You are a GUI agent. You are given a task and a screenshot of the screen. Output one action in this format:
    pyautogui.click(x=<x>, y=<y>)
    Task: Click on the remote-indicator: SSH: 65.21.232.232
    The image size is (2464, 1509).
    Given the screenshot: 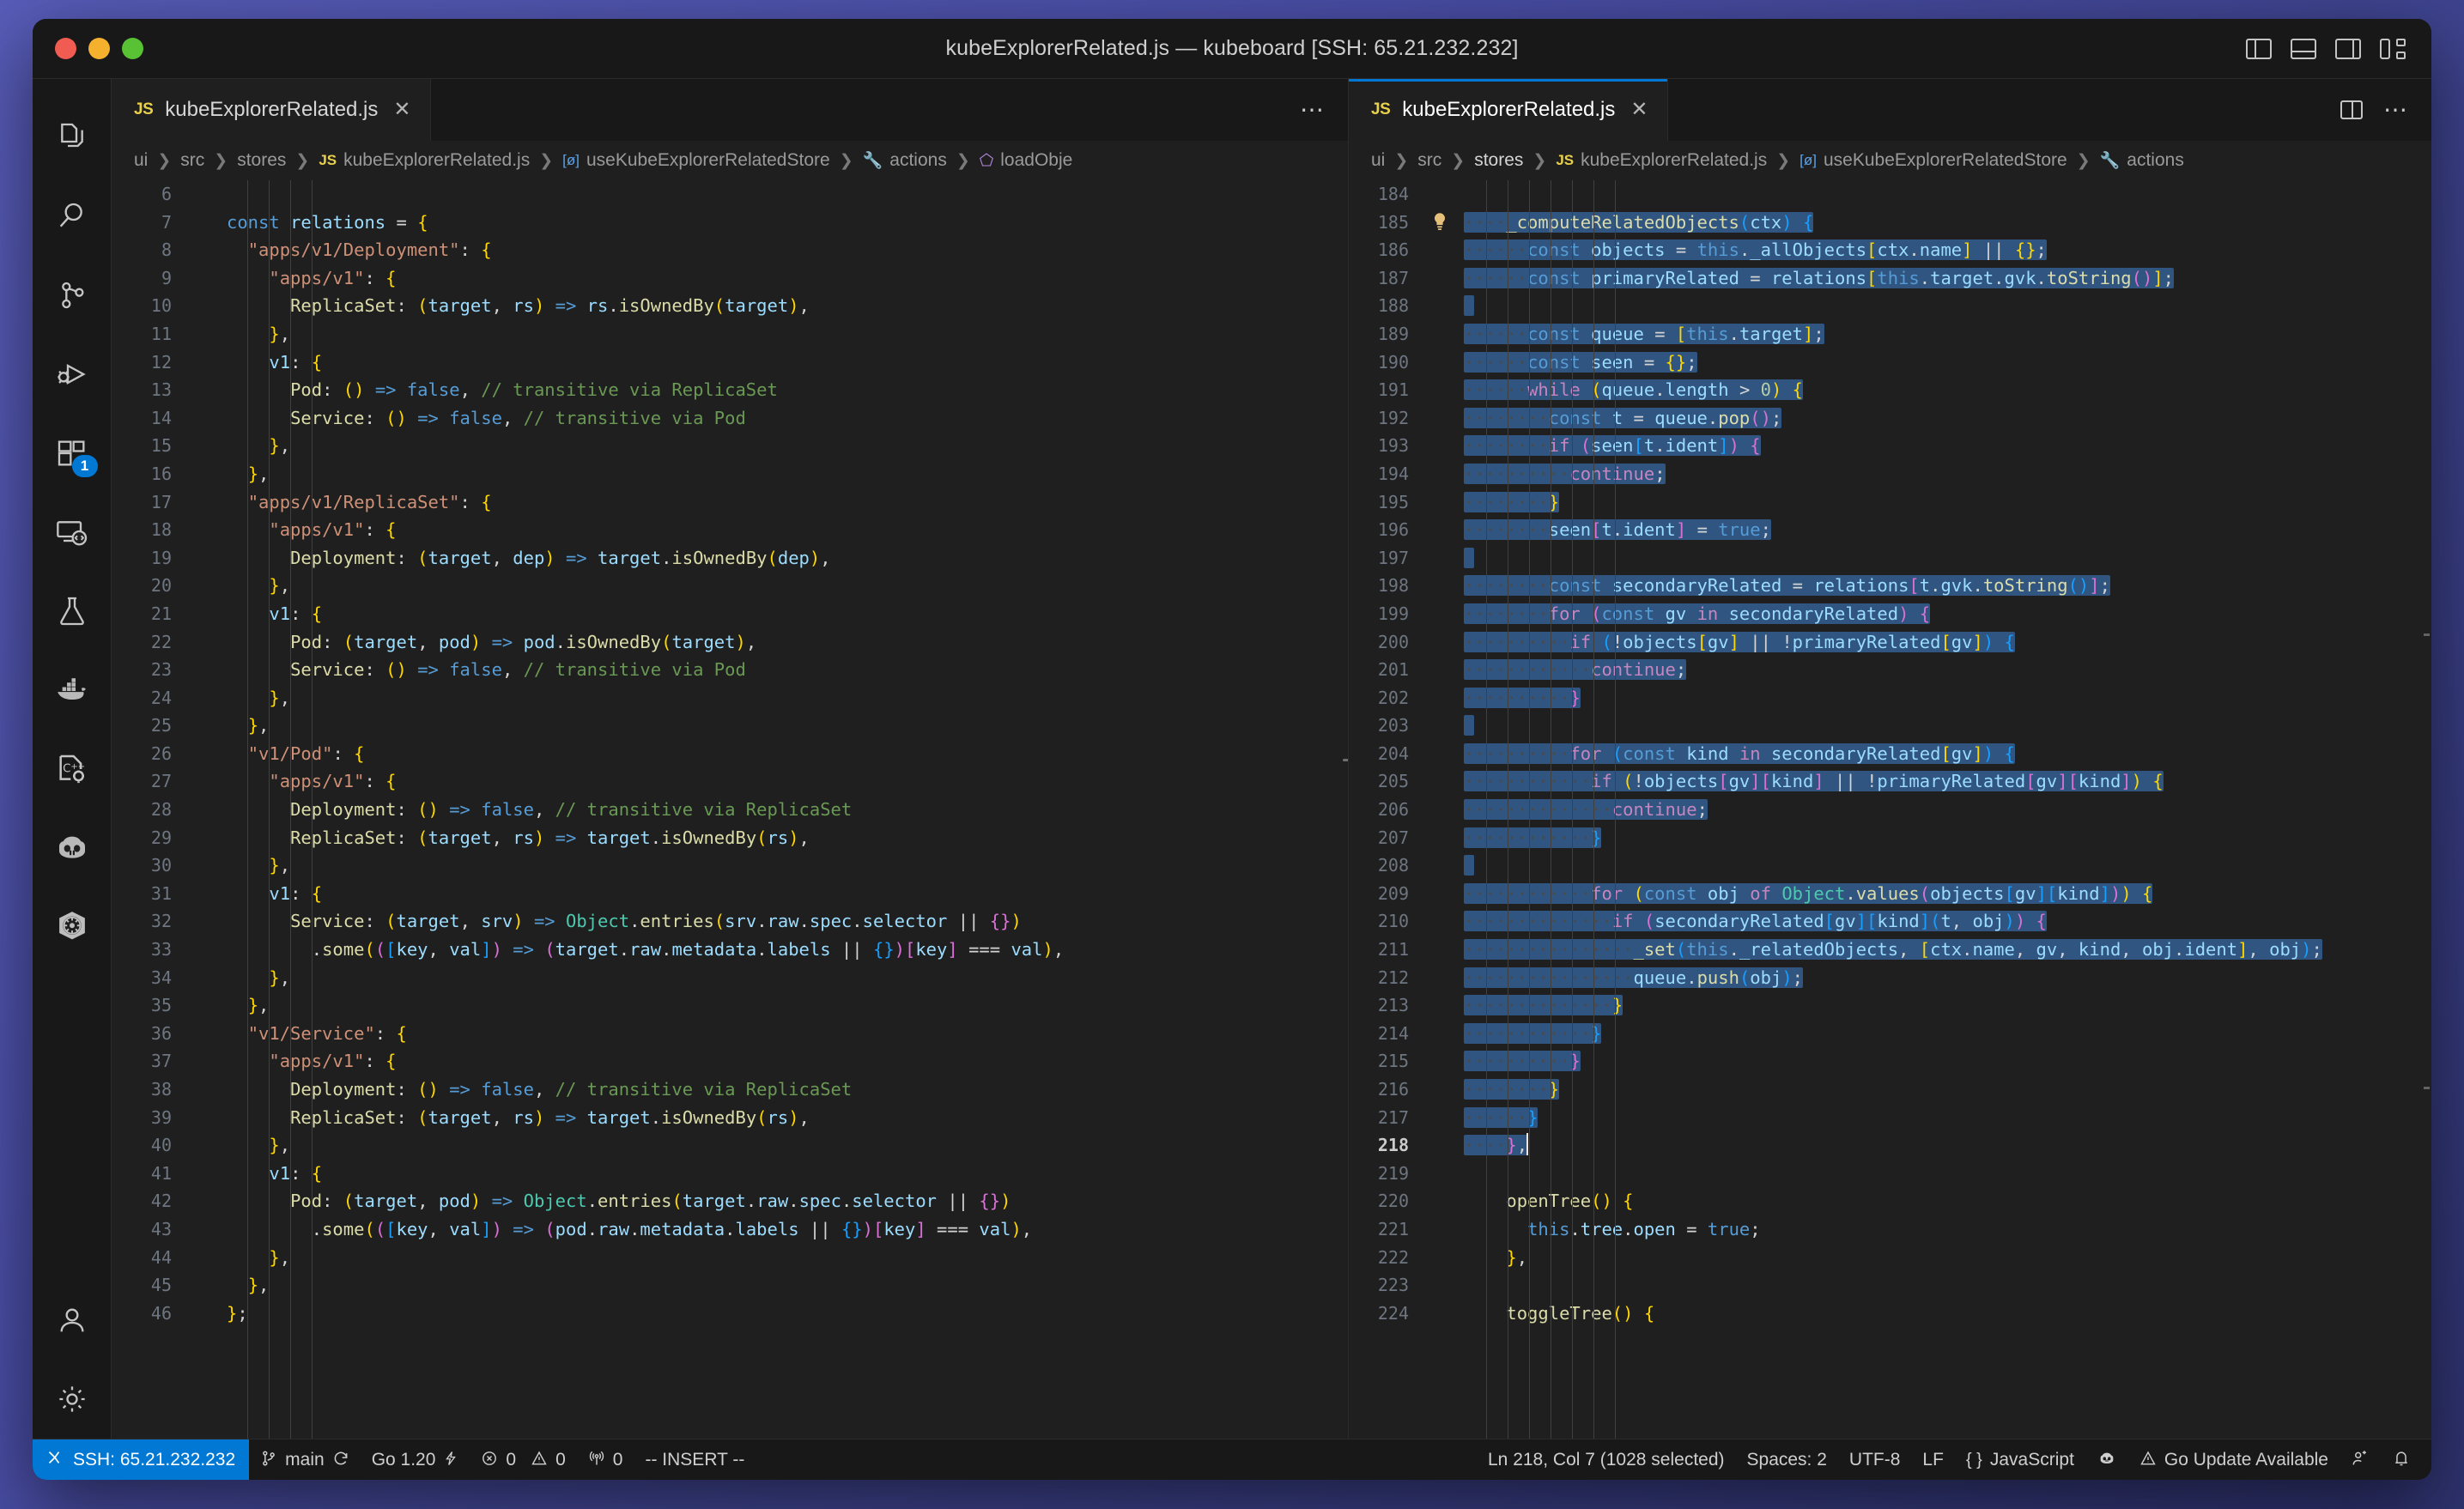 What is the action you would take?
    pyautogui.click(x=141, y=1459)
    